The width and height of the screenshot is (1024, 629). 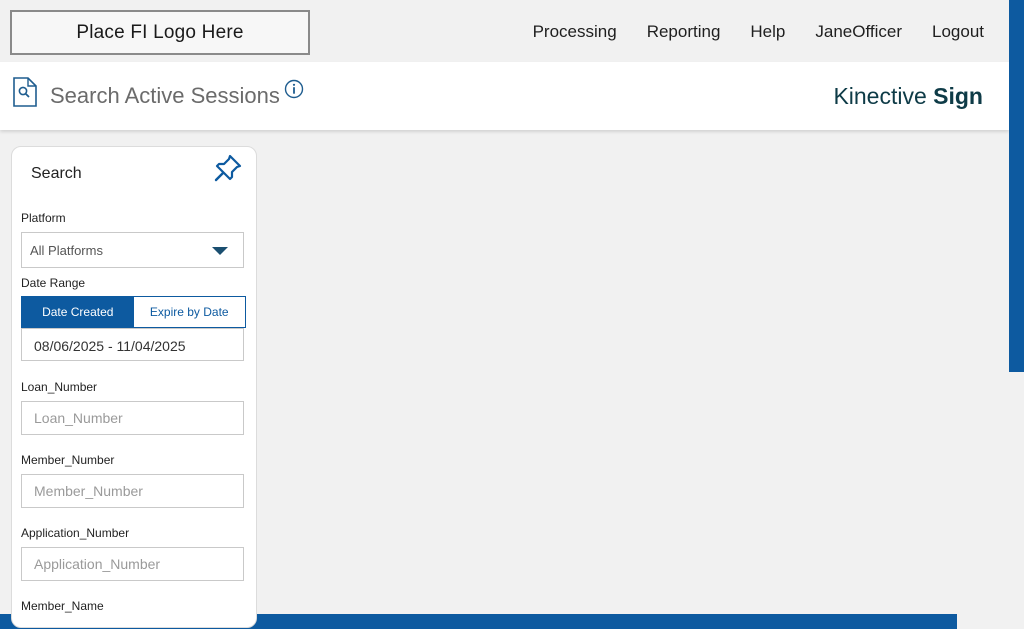 I want to click on loan-number-field, so click(x=132, y=418).